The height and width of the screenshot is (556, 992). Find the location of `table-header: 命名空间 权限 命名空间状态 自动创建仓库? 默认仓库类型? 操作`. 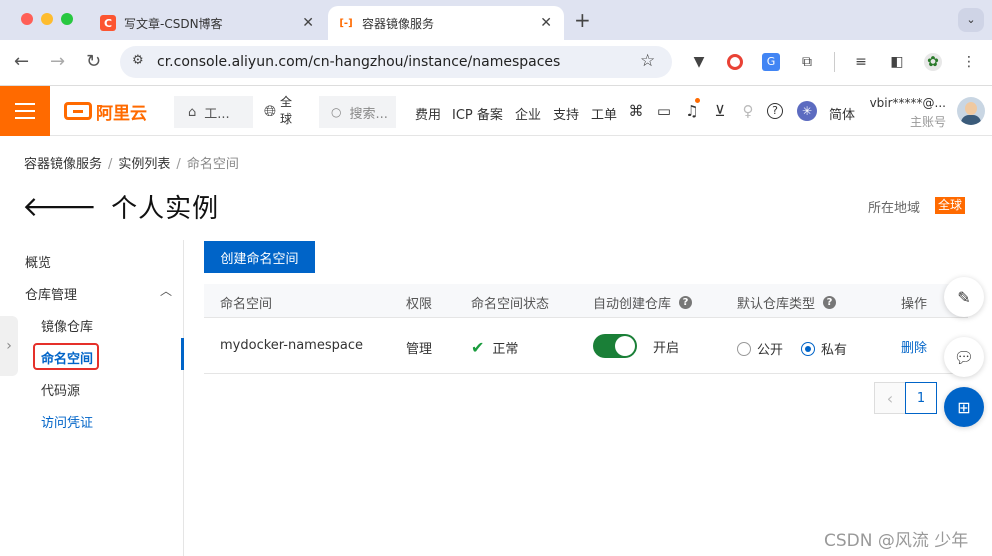

table-header: 命名空间 权限 命名空间状态 自动创建仓库? 默认仓库类型? 操作 is located at coordinates (586, 301).